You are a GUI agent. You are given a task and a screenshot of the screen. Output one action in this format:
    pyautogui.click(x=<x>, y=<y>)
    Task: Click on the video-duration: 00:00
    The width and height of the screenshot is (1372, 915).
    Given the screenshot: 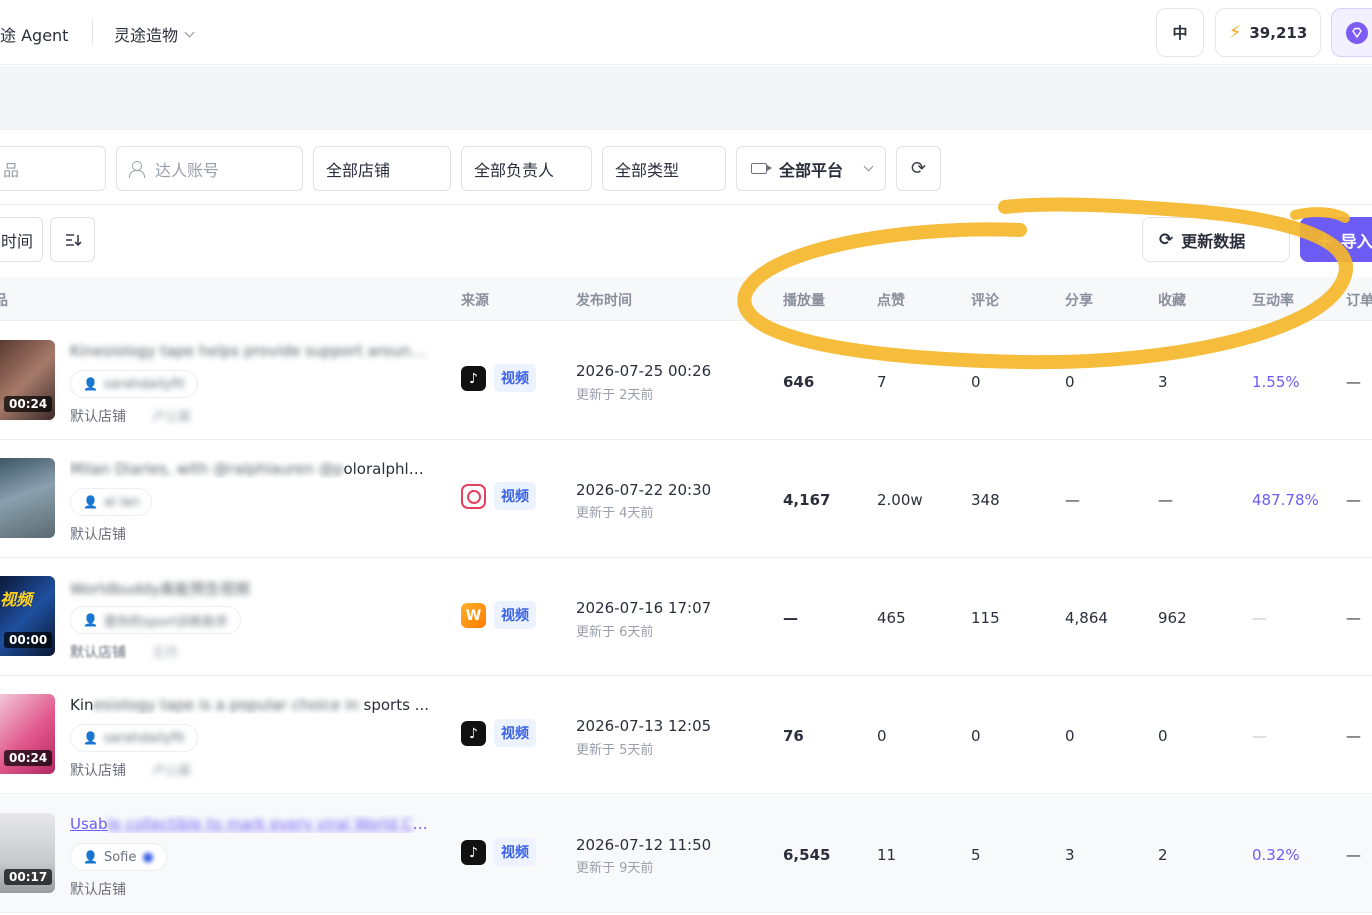 What is the action you would take?
    pyautogui.click(x=28, y=640)
    